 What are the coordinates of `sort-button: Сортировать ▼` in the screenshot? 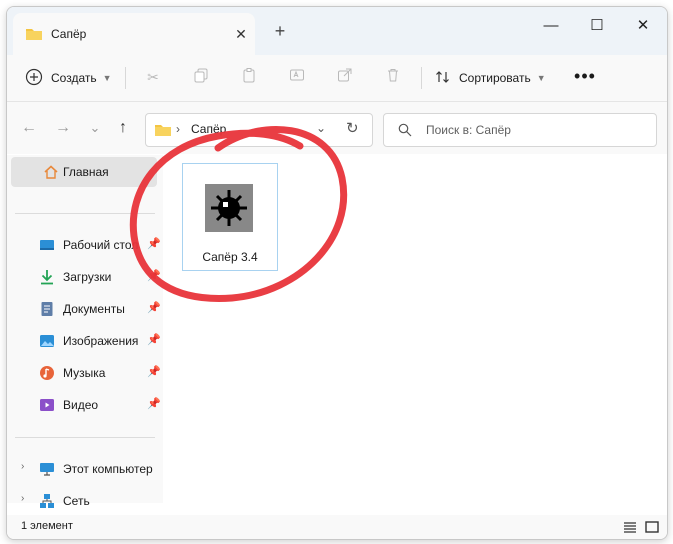 It's located at (490, 78).